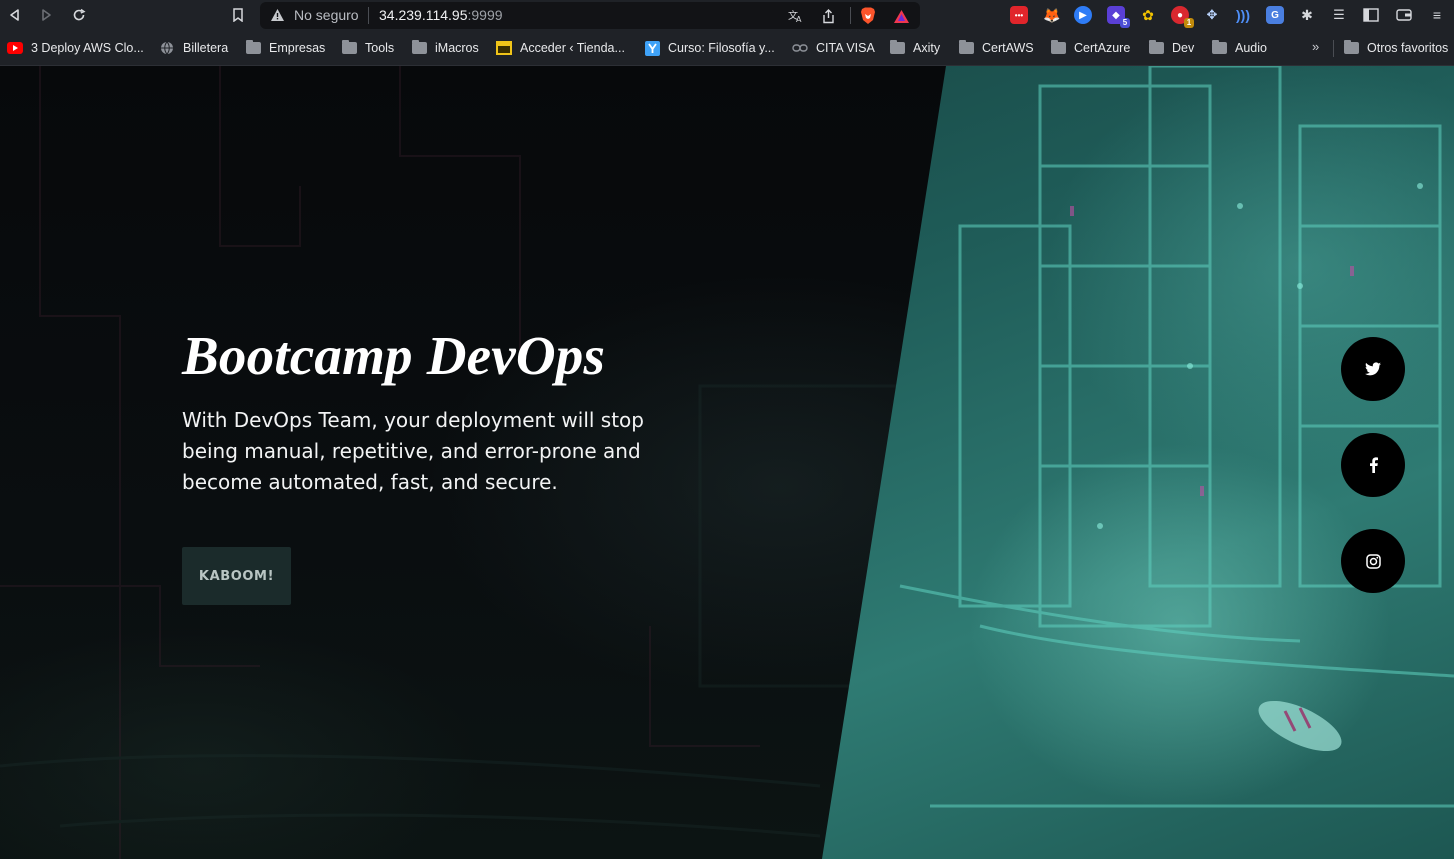 The width and height of the screenshot is (1454, 859). Describe the element at coordinates (504, 48) in the screenshot. I see `store-icon` at that location.